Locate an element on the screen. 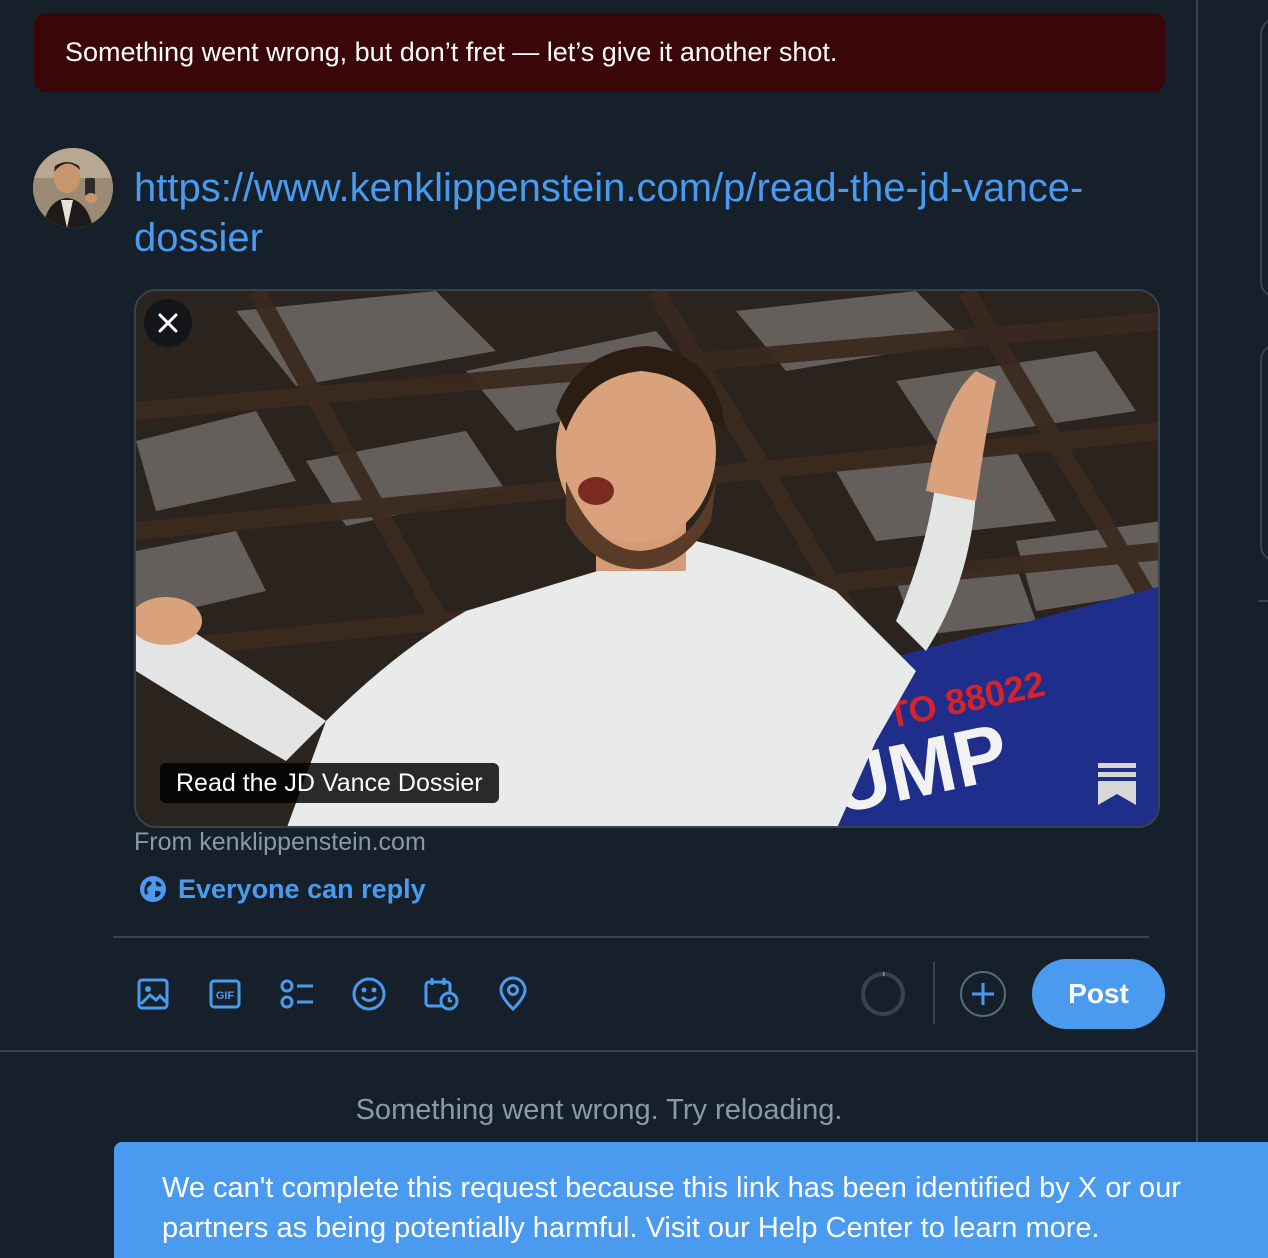  reply-setting-button: Everyone can reply is located at coordinates (282, 889).